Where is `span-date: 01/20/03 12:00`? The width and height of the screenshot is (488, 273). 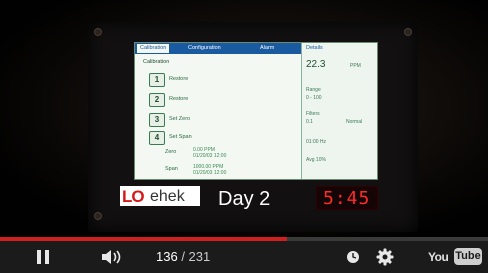
span-date: 01/20/03 12:00 is located at coordinates (210, 173).